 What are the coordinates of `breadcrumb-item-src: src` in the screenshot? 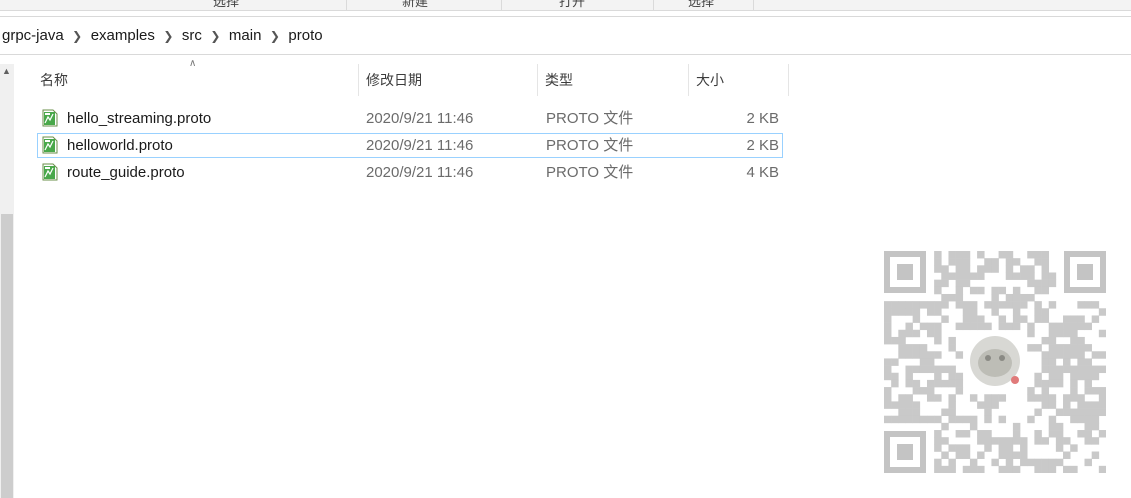 It's located at (192, 35).